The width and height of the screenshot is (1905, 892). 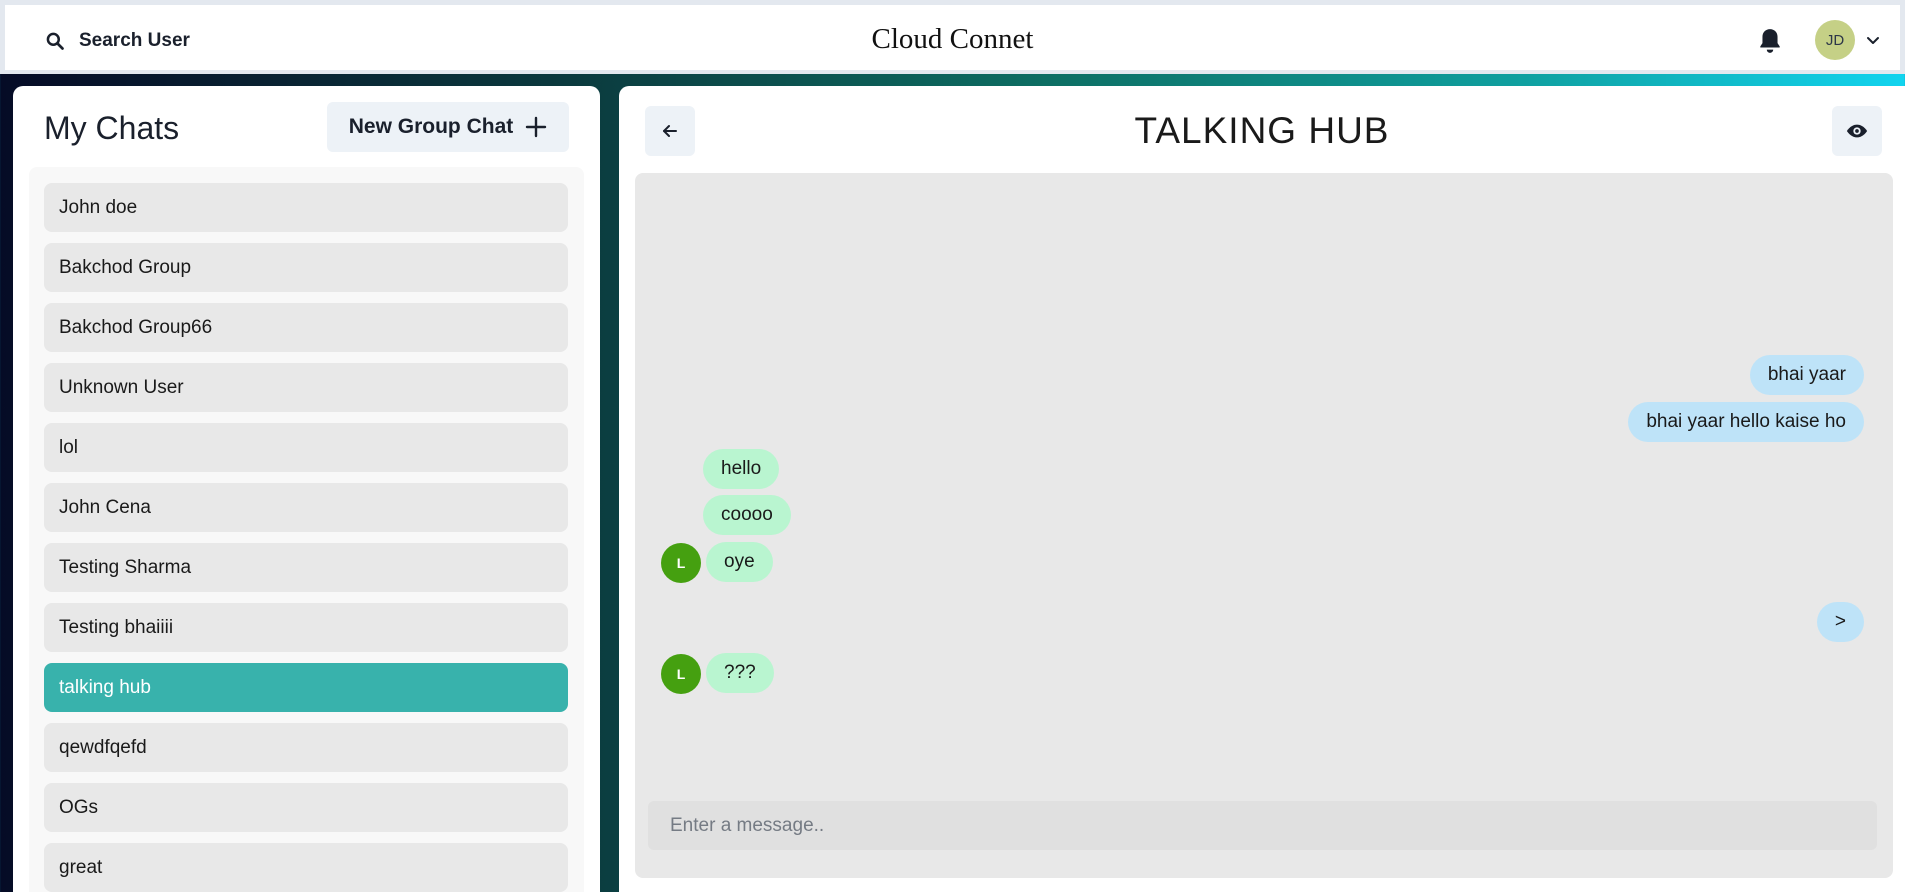 I want to click on app-title: Cloud Connet, so click(x=952, y=39).